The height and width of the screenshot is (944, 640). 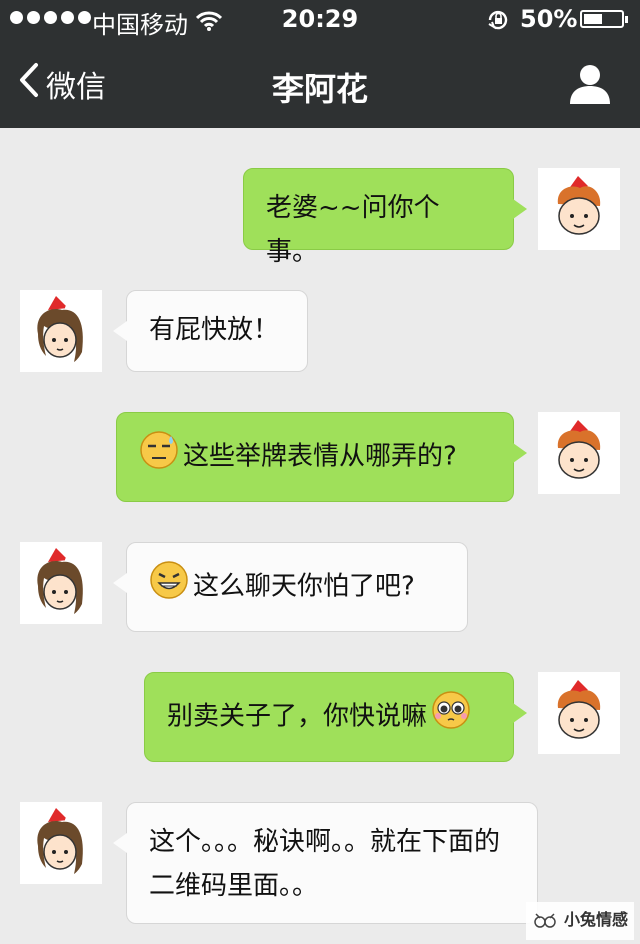 I want to click on watermark: 小兔情感, so click(x=580, y=921).